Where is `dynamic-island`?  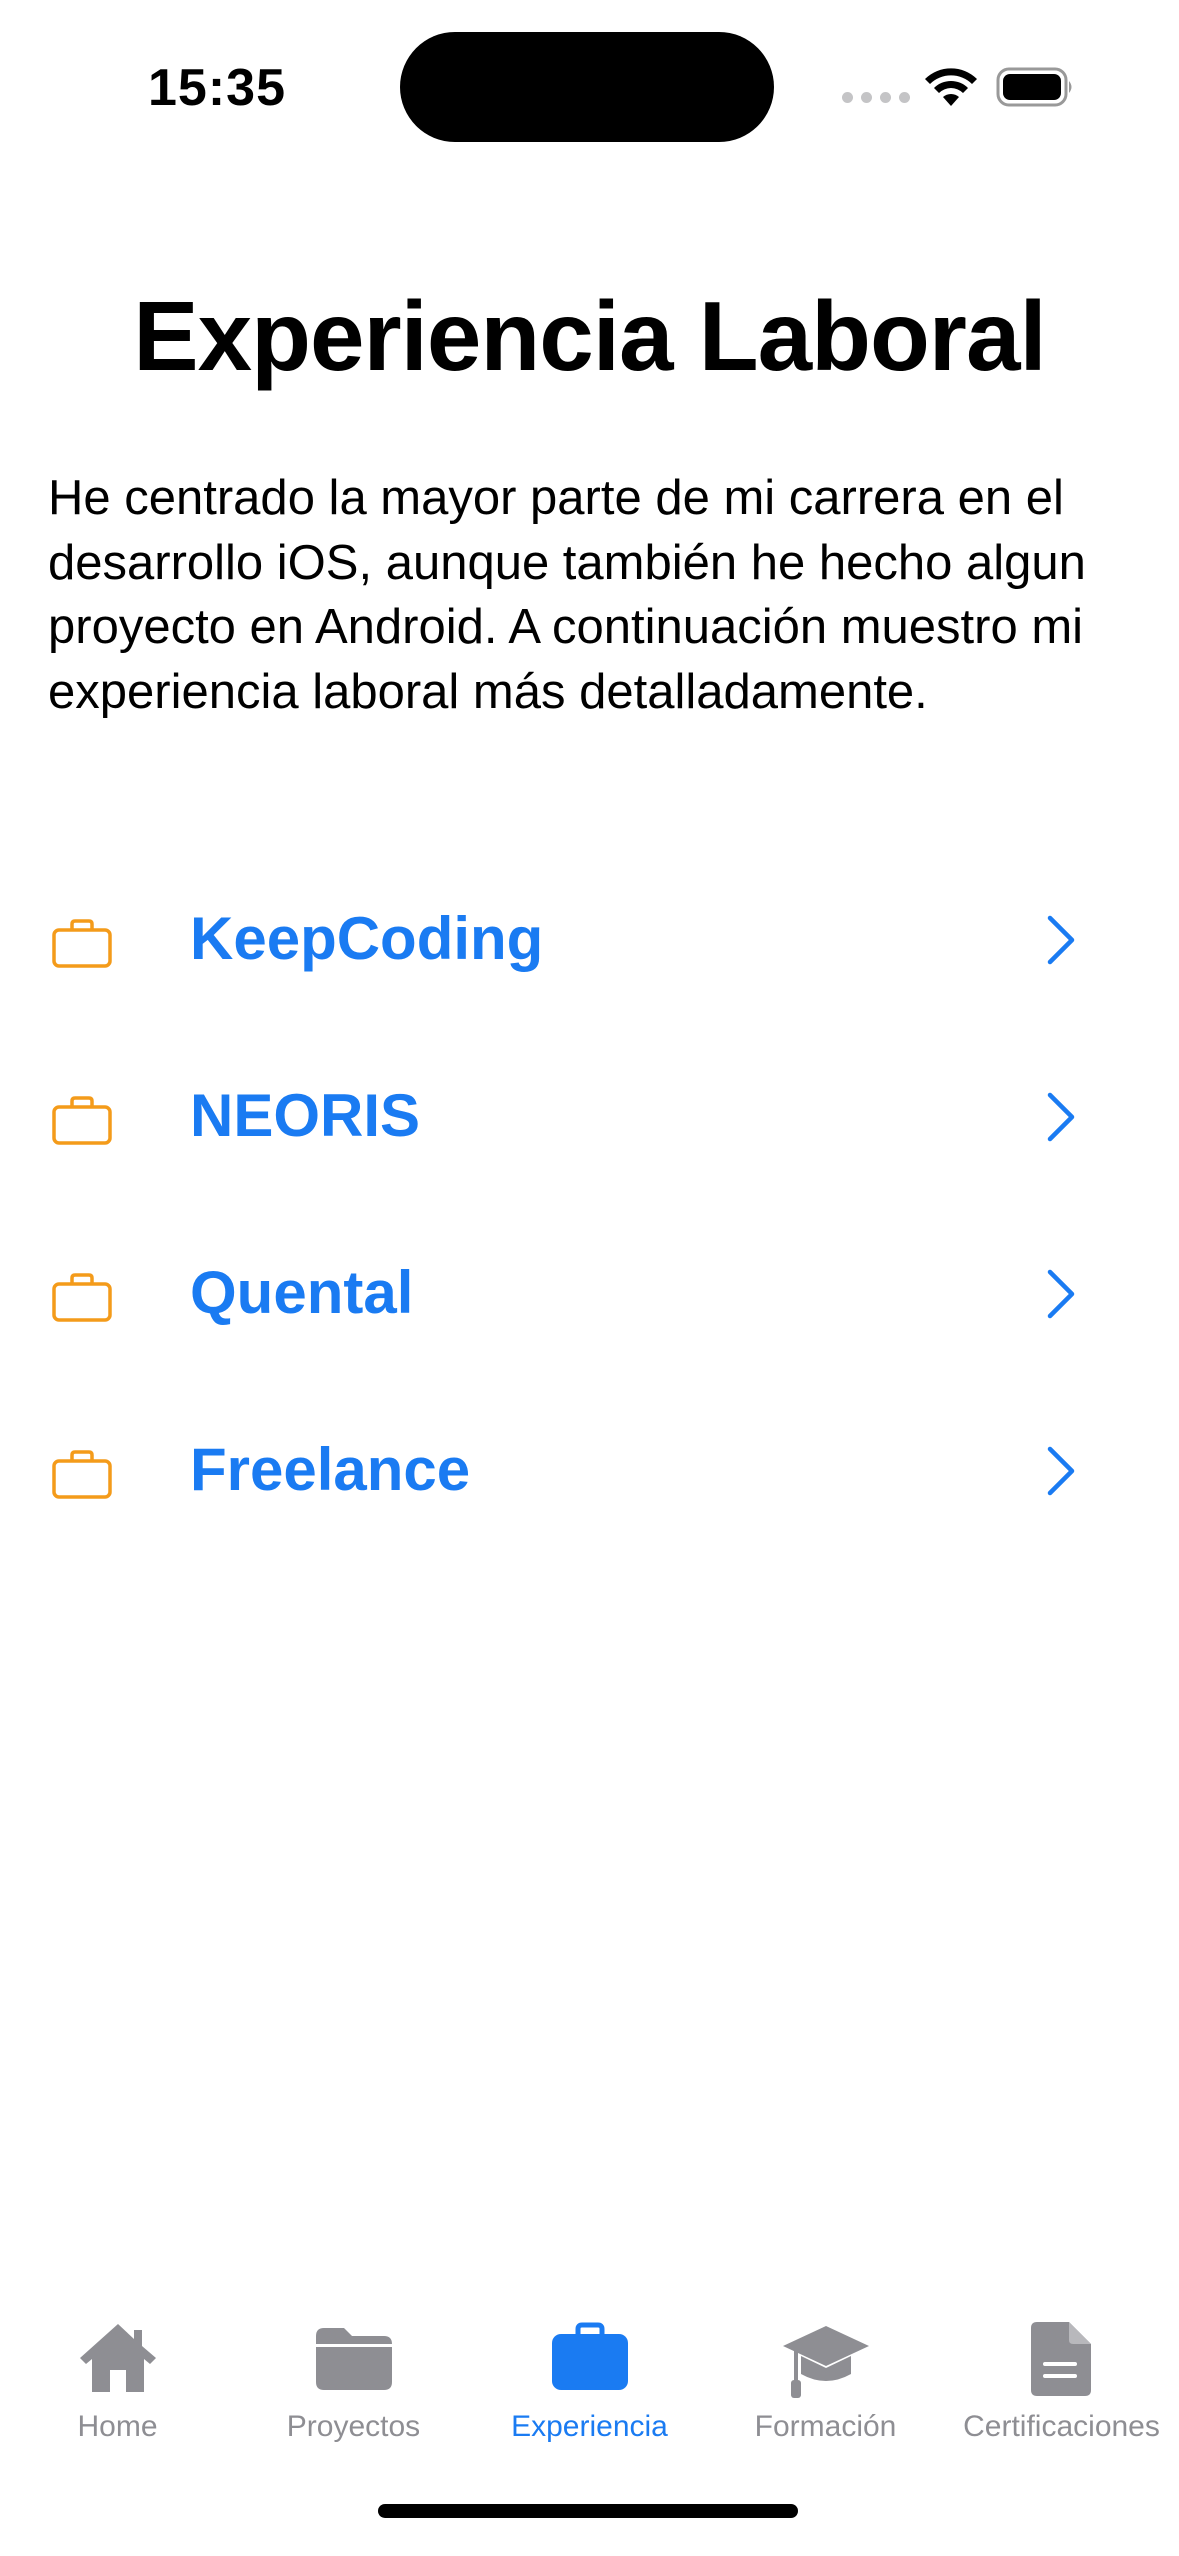 dynamic-island is located at coordinates (587, 87).